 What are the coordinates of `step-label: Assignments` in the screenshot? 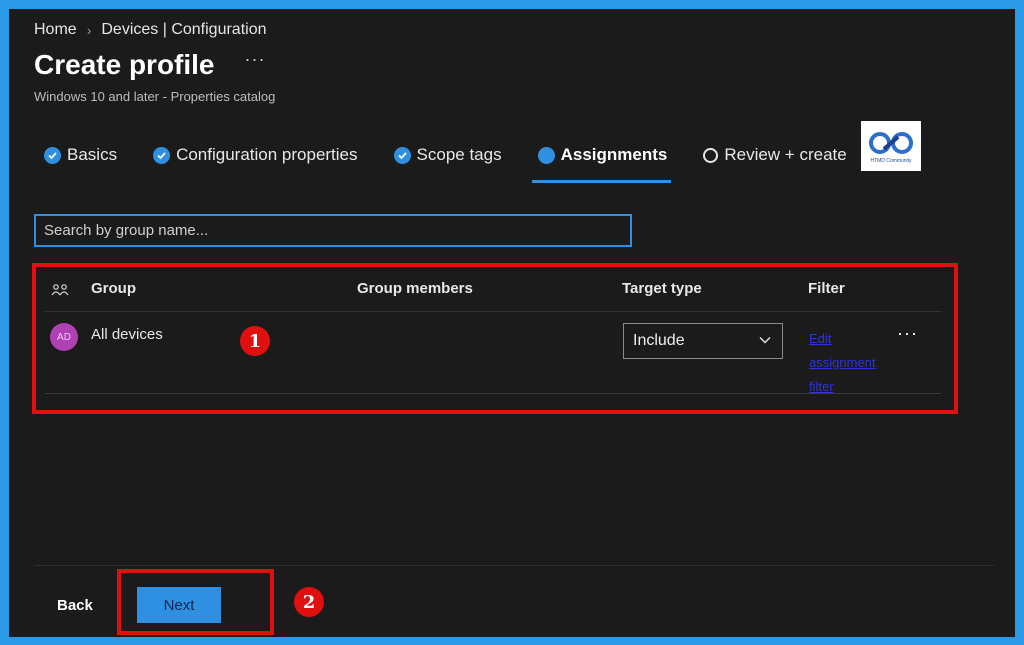 It's located at (614, 154).